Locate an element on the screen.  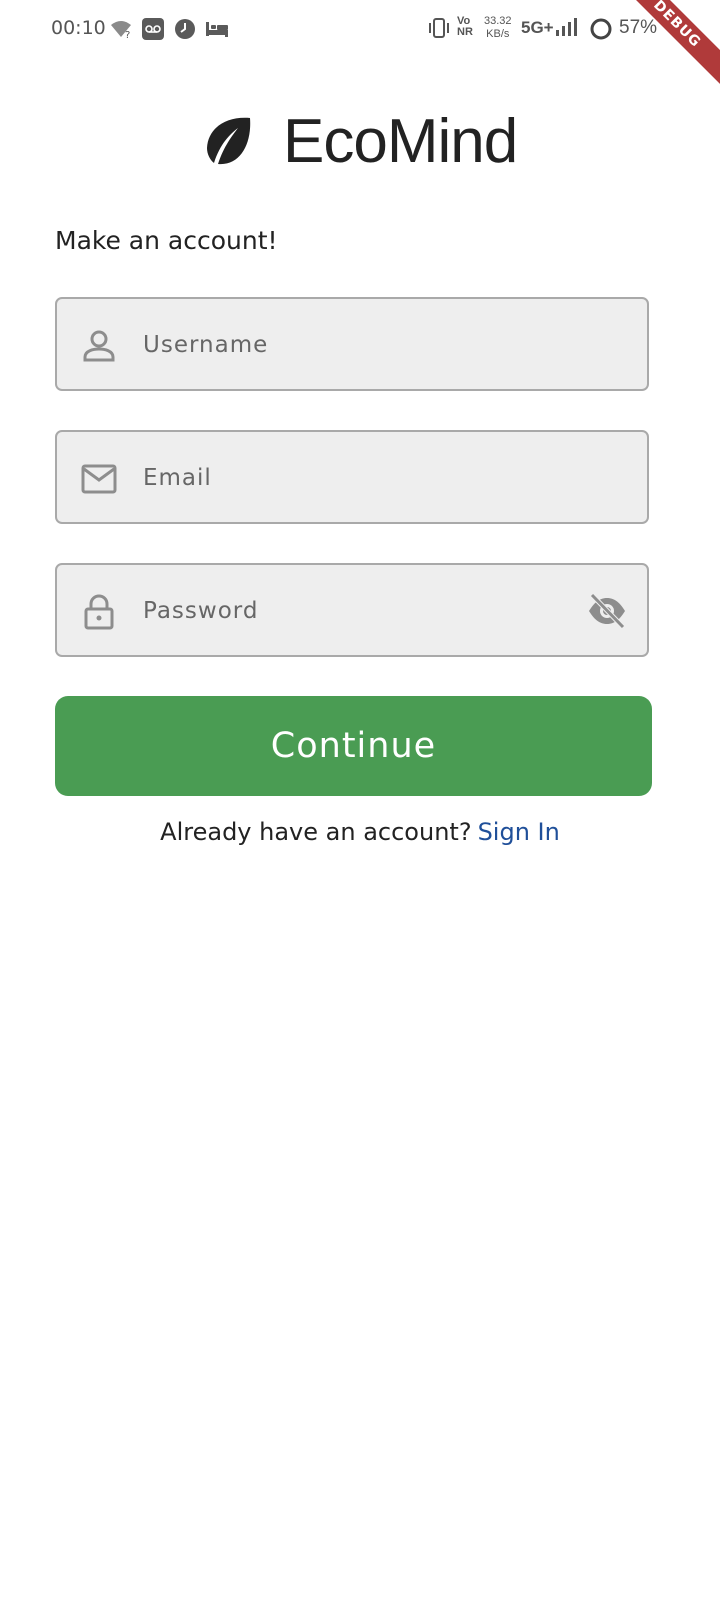
clock-icon is located at coordinates (185, 29).